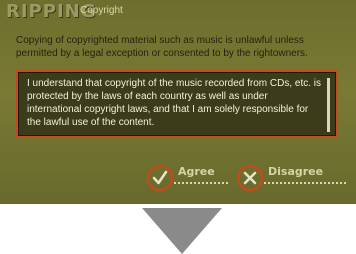  I want to click on window-title: Copyright, so click(101, 10).